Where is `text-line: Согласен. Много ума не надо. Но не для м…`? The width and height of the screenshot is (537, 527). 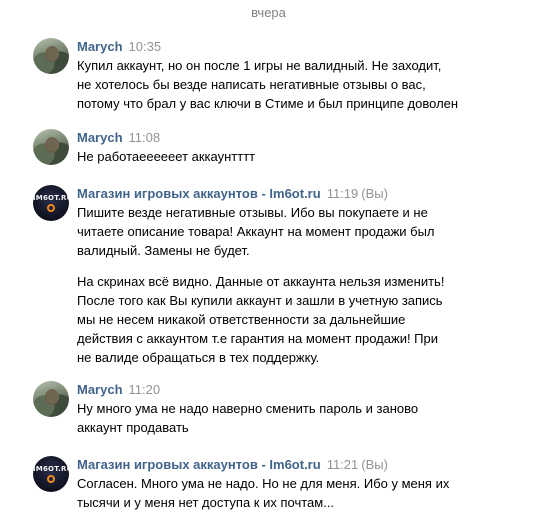 text-line: Согласен. Много ума не надо. Но не для м… is located at coordinates (263, 483).